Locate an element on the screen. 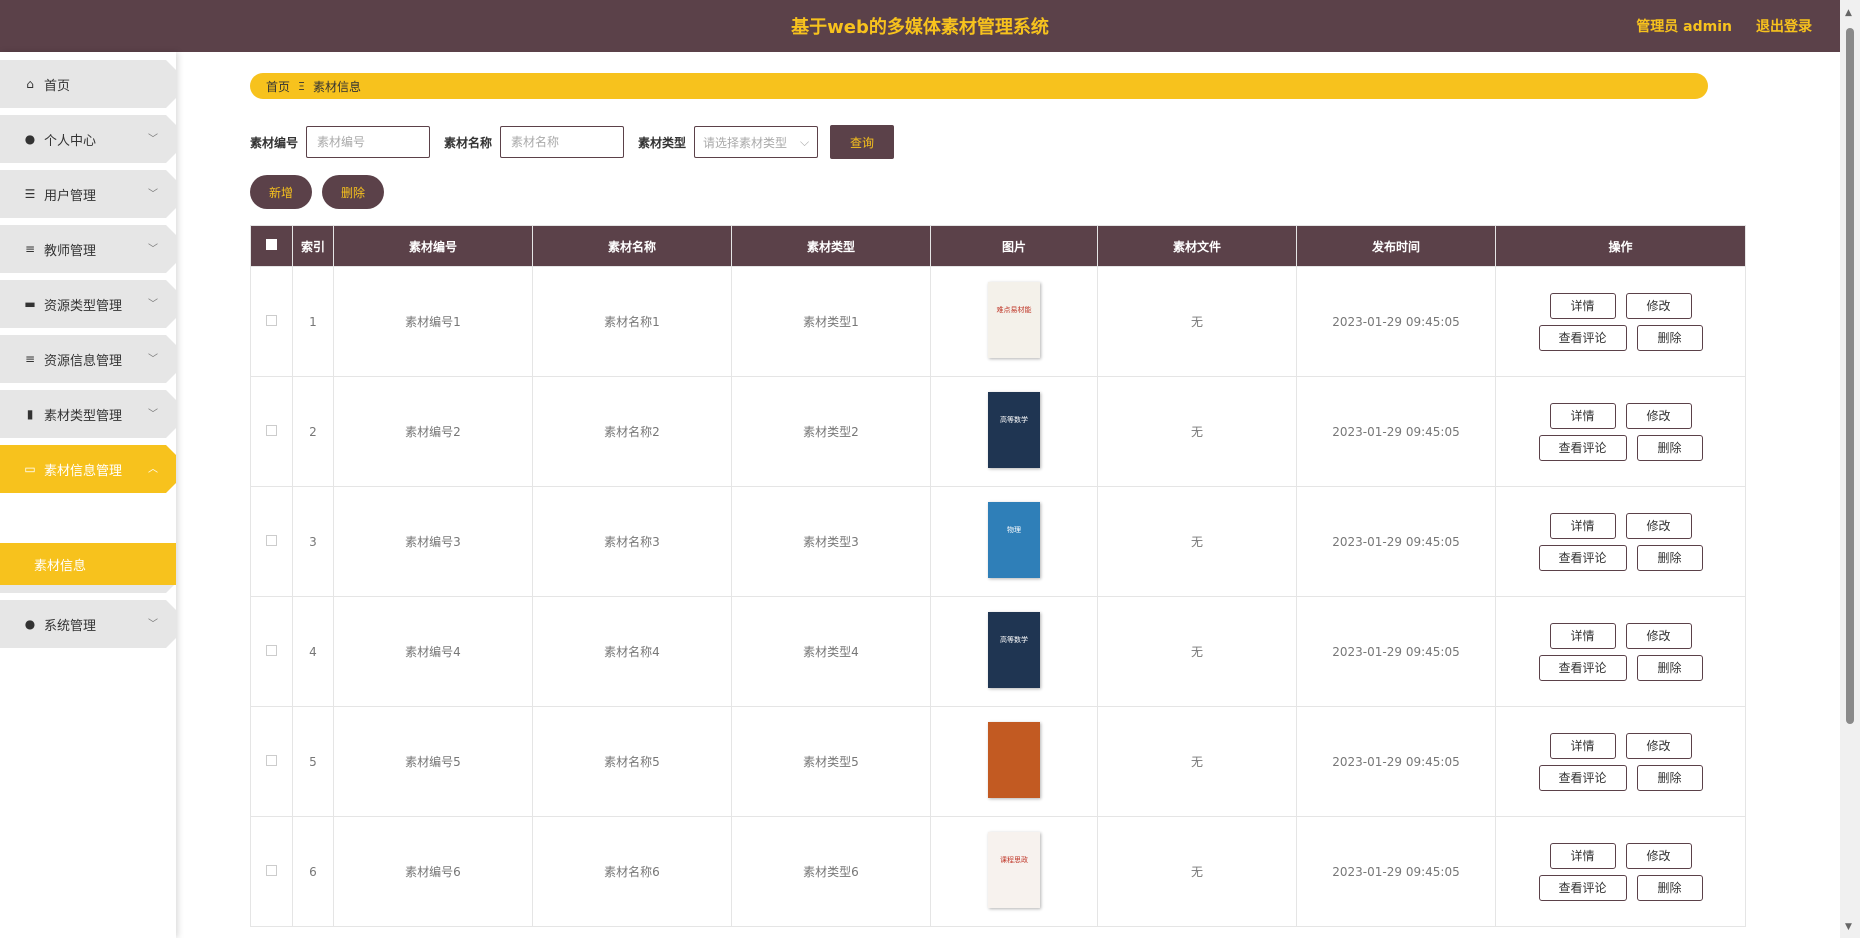 The height and width of the screenshot is (938, 1860). row-name: 素材名称4 is located at coordinates (632, 651).